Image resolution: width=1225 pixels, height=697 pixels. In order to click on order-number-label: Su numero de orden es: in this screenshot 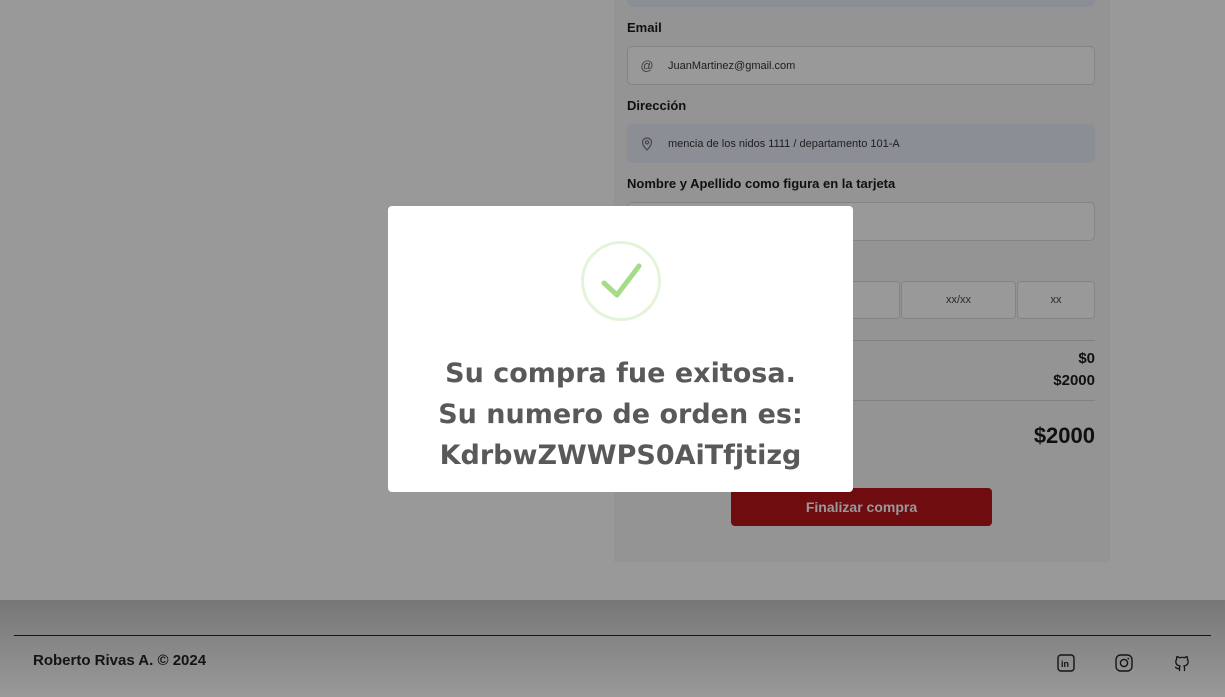, I will do `click(620, 414)`.